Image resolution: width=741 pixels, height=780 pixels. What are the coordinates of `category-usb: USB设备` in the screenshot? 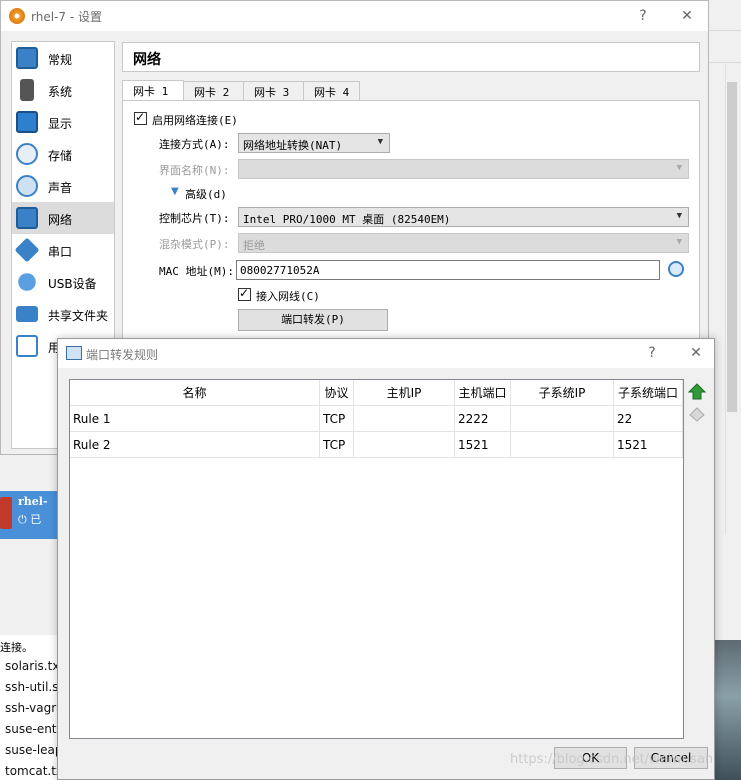 It's located at (63, 282).